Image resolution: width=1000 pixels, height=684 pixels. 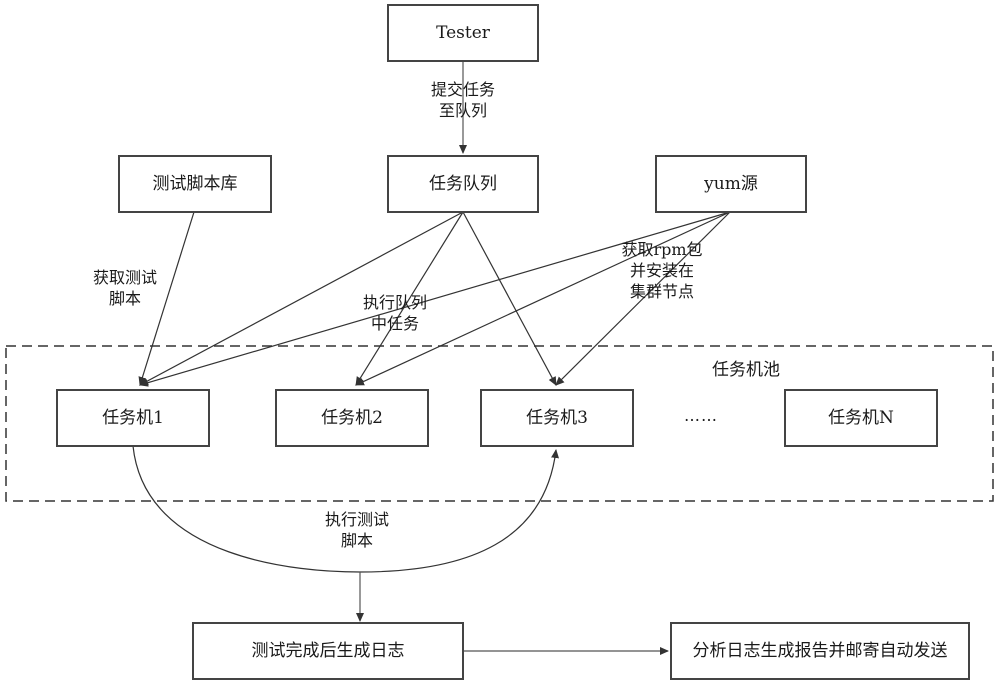 I want to click on worker-2-label: 任务机2, so click(x=352, y=417).